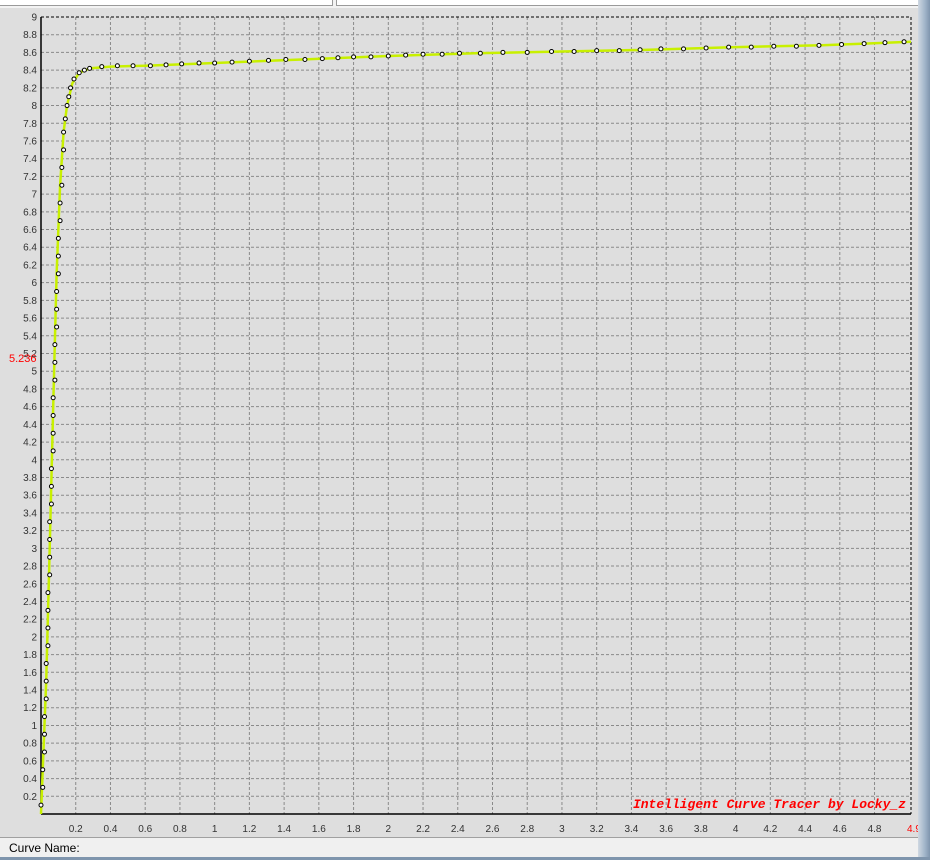 The image size is (930, 860). Describe the element at coordinates (30, 35) in the screenshot. I see `y-tick-label: 8.8` at that location.